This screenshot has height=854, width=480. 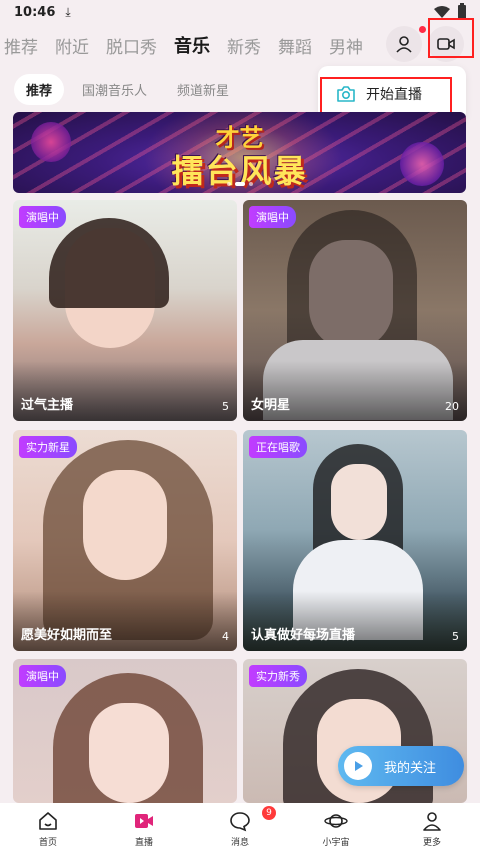 I want to click on sub-tabs: 推荐 国潮音乐人 频道新星, so click(x=127, y=89).